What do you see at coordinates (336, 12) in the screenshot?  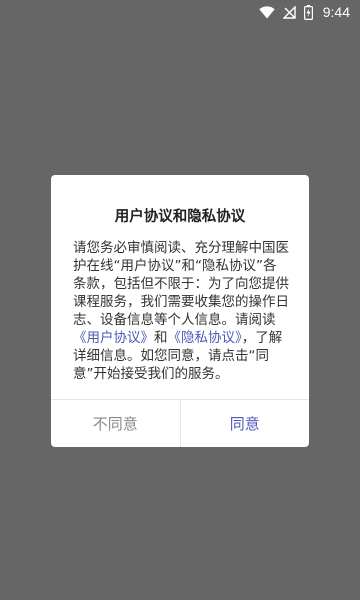 I see `clock-time: 9:44` at bounding box center [336, 12].